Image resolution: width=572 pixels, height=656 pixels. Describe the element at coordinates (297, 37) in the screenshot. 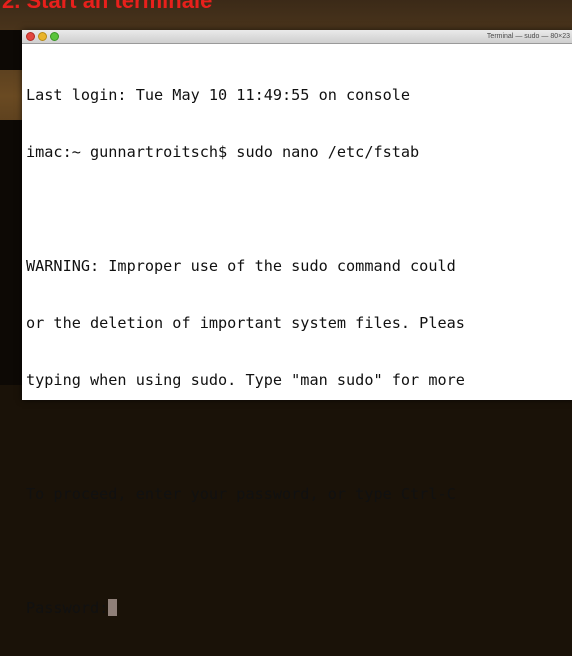

I see `title-bar: Terminal — sudo — 80×23` at that location.